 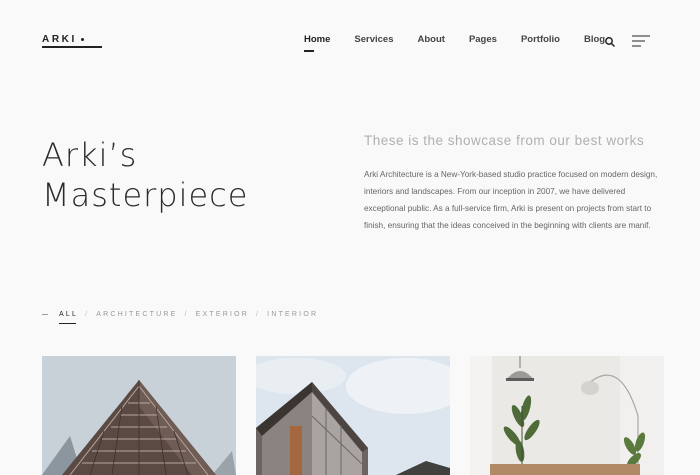 I want to click on search-icon, so click(x=610, y=42).